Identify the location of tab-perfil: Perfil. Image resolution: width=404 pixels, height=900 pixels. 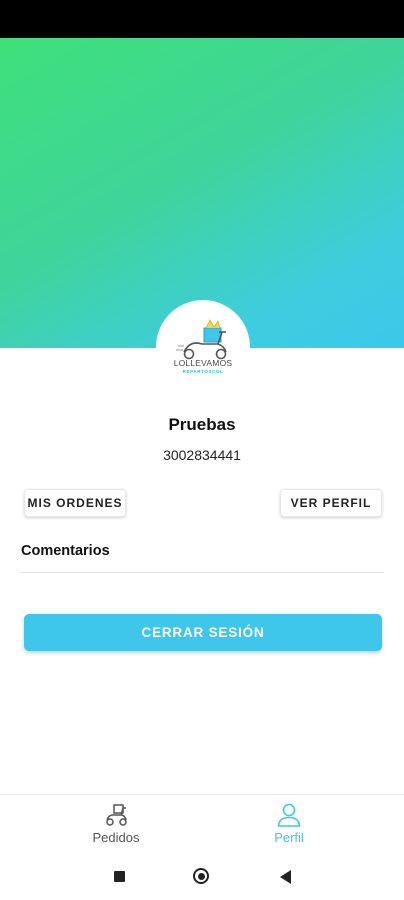
(289, 824).